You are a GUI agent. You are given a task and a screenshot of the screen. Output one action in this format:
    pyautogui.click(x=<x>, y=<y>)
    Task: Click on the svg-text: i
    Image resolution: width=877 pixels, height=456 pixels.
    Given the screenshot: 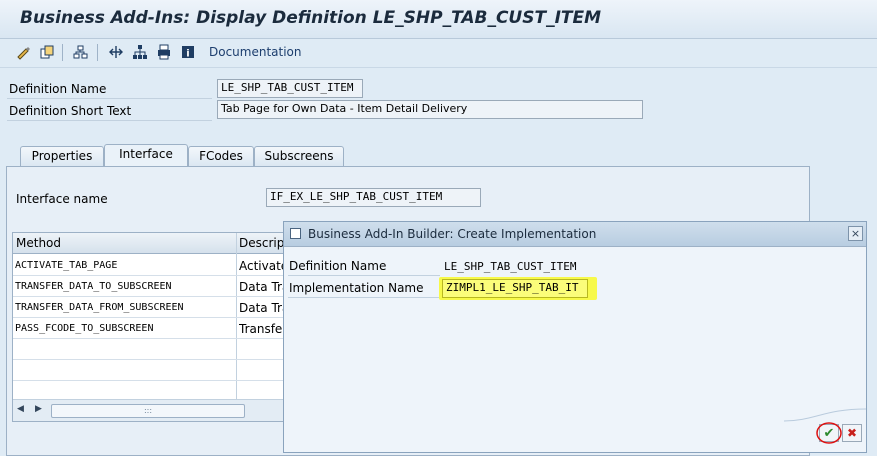 What is the action you would take?
    pyautogui.click(x=187, y=54)
    